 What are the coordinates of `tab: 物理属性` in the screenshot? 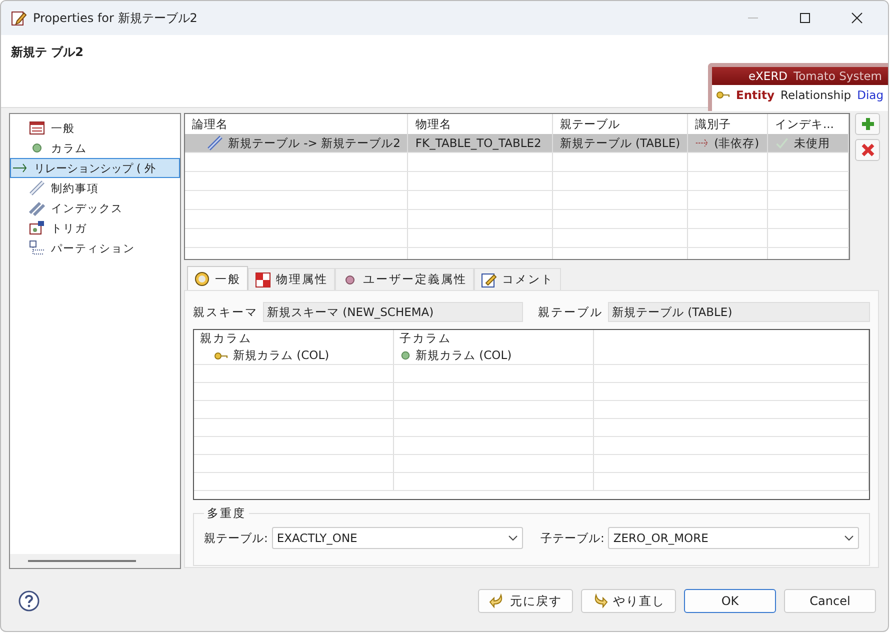 It's located at (291, 279).